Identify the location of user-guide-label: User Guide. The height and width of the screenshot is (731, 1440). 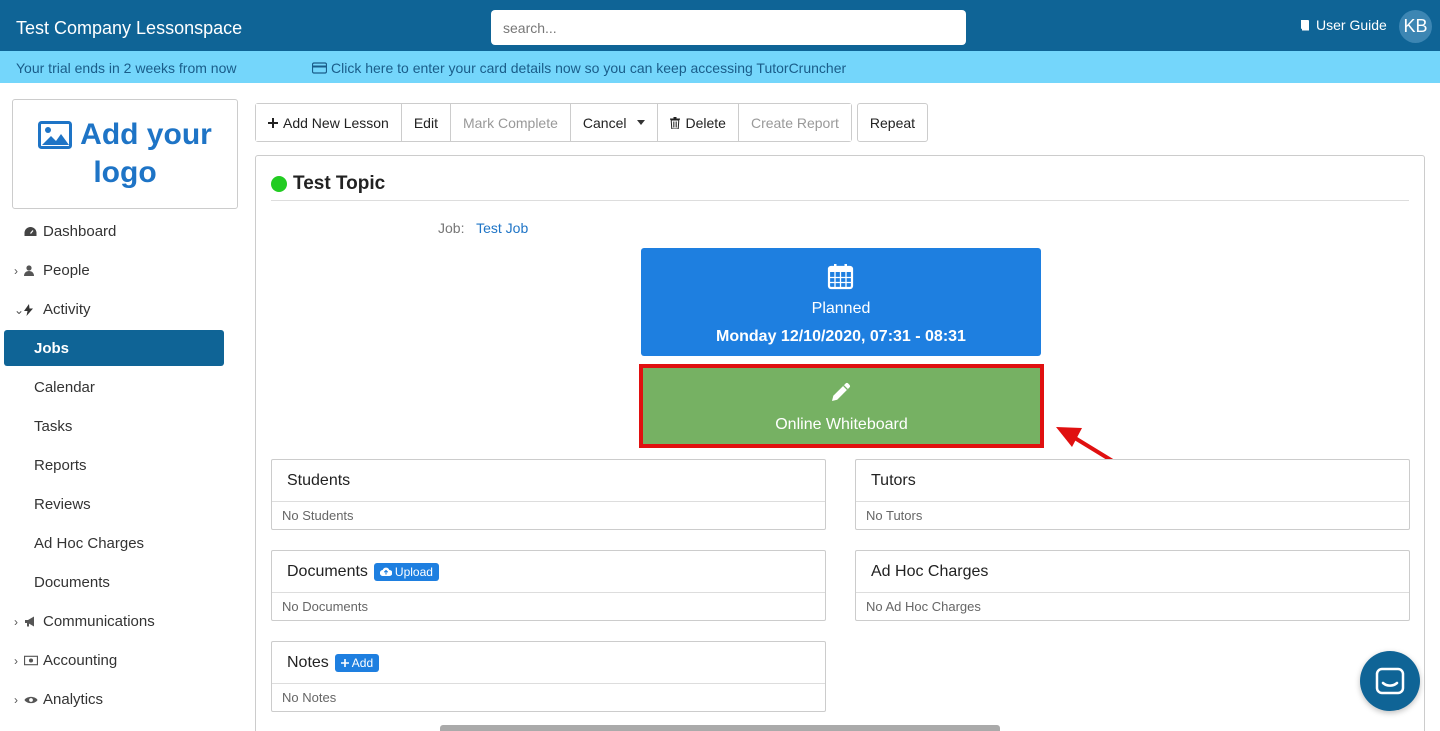
(1351, 25).